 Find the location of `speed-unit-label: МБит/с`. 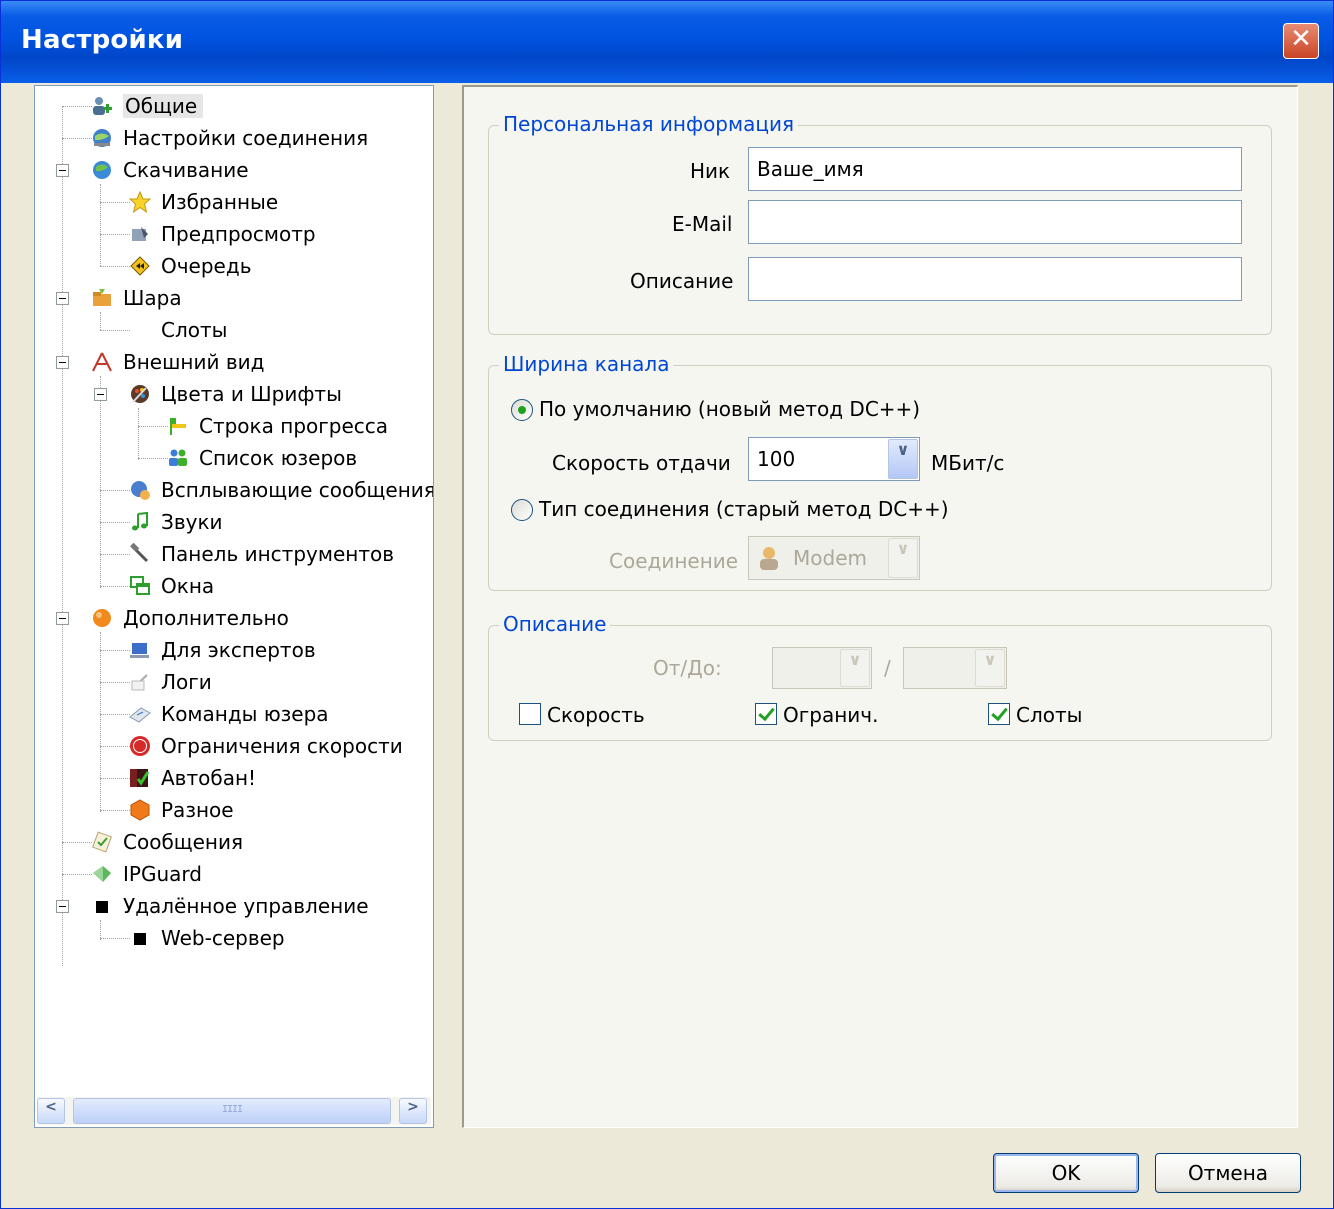

speed-unit-label: МБит/с is located at coordinates (968, 463).